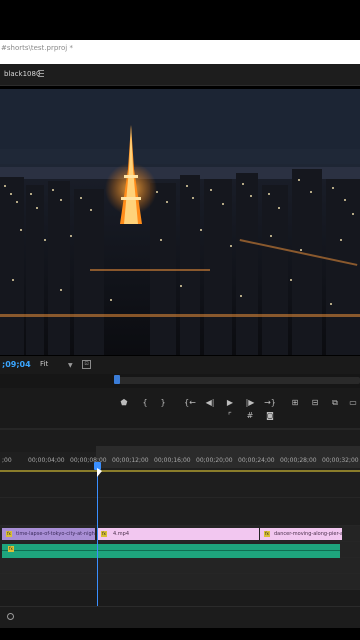 The image size is (360, 640). Describe the element at coordinates (340, 460) in the screenshot. I see `ruler-tick-label: 00;00;32;00` at that location.